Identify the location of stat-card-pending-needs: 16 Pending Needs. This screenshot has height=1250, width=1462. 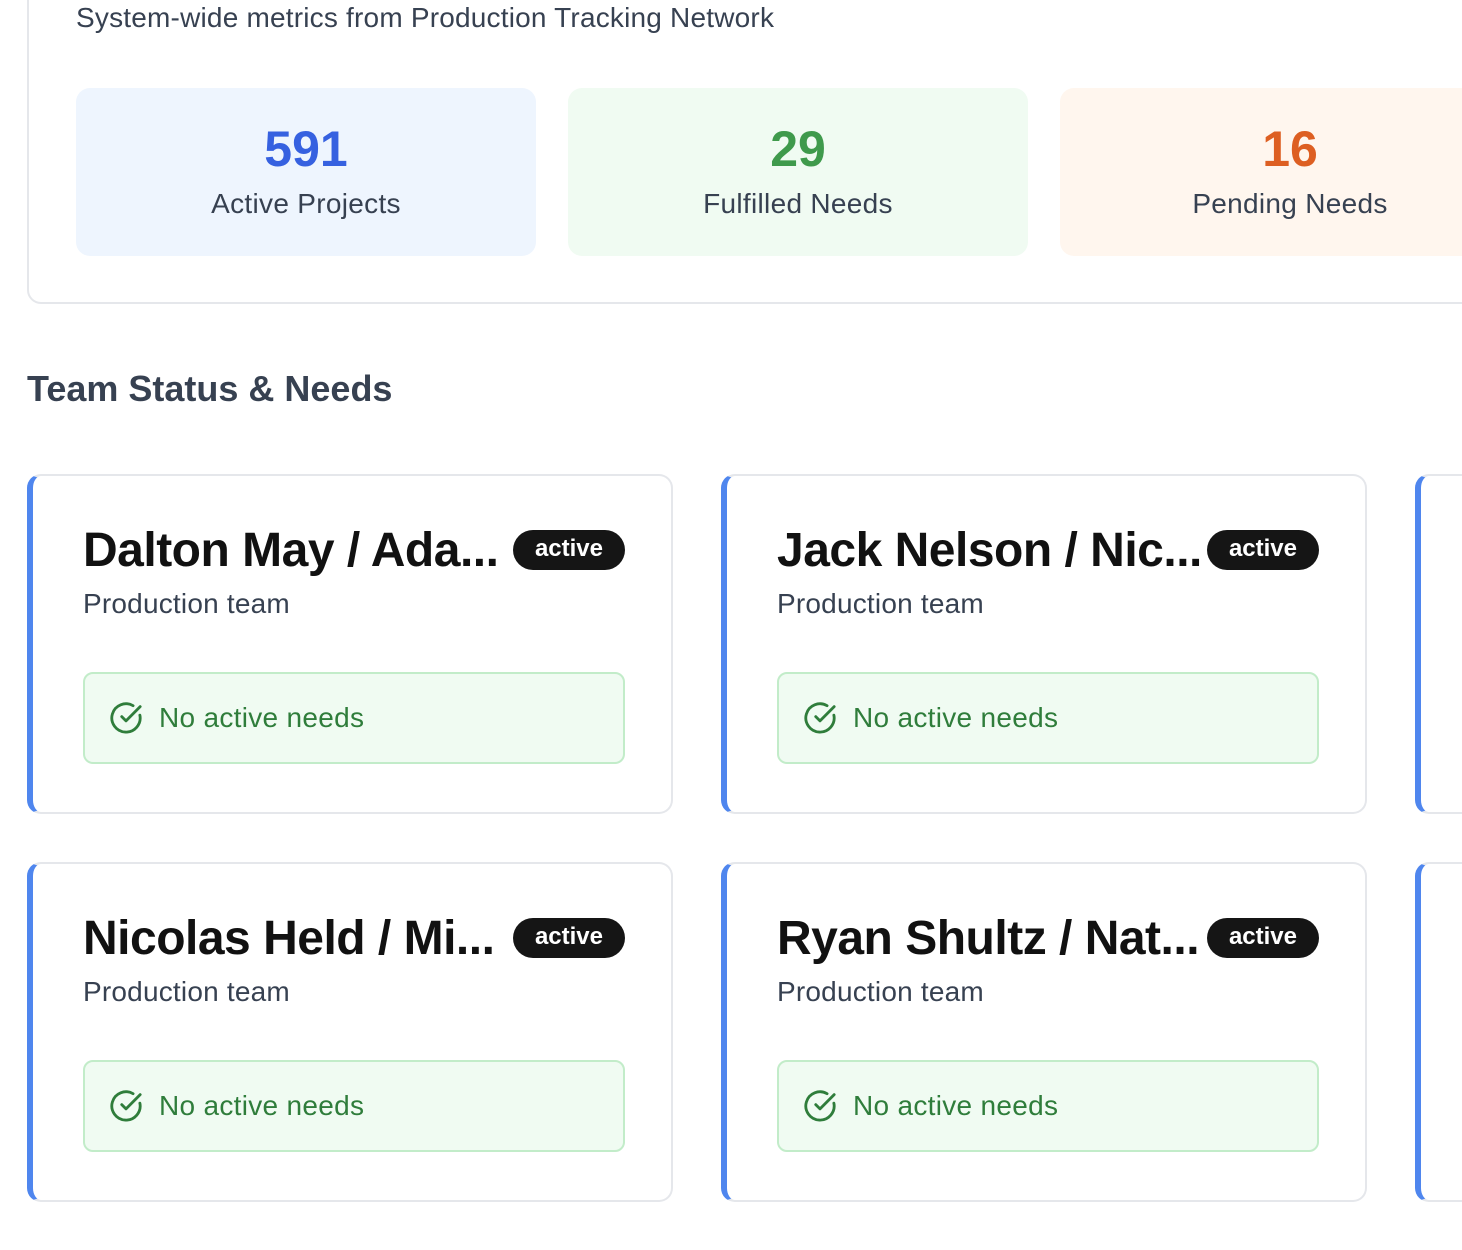
(1261, 172).